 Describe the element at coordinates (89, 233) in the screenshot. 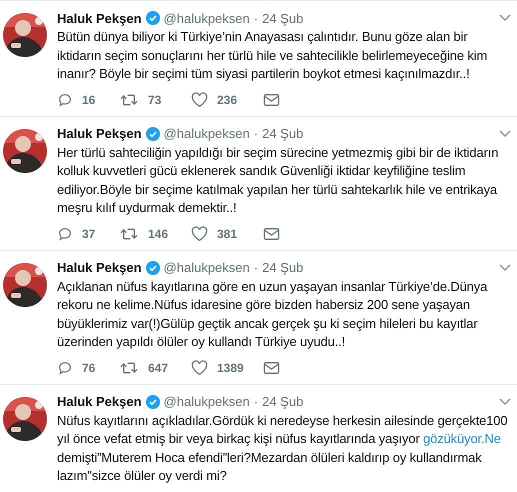

I see `reply-count: 37` at that location.